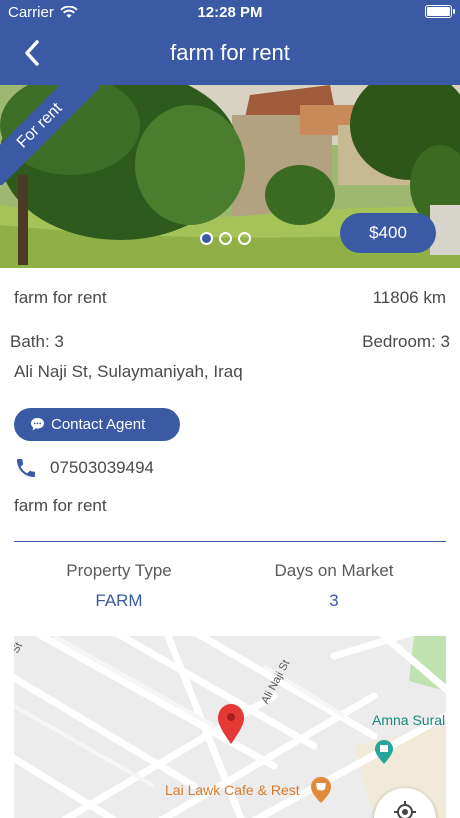  I want to click on crosshair-icon, so click(405, 809).